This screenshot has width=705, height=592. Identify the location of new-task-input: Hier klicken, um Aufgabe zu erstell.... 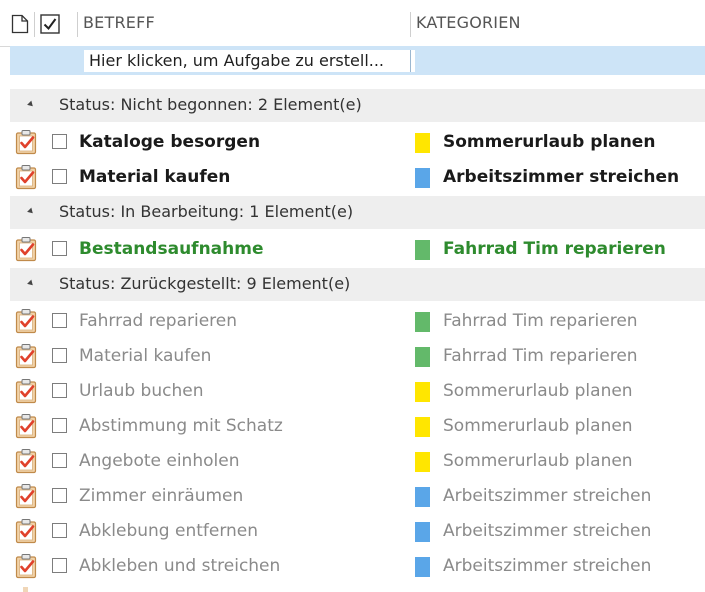
(249, 61).